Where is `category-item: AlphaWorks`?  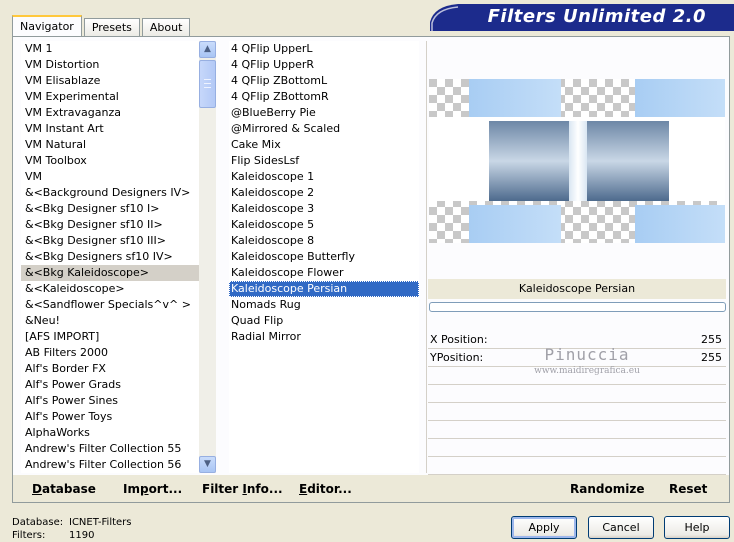 category-item: AlphaWorks is located at coordinates (110, 433).